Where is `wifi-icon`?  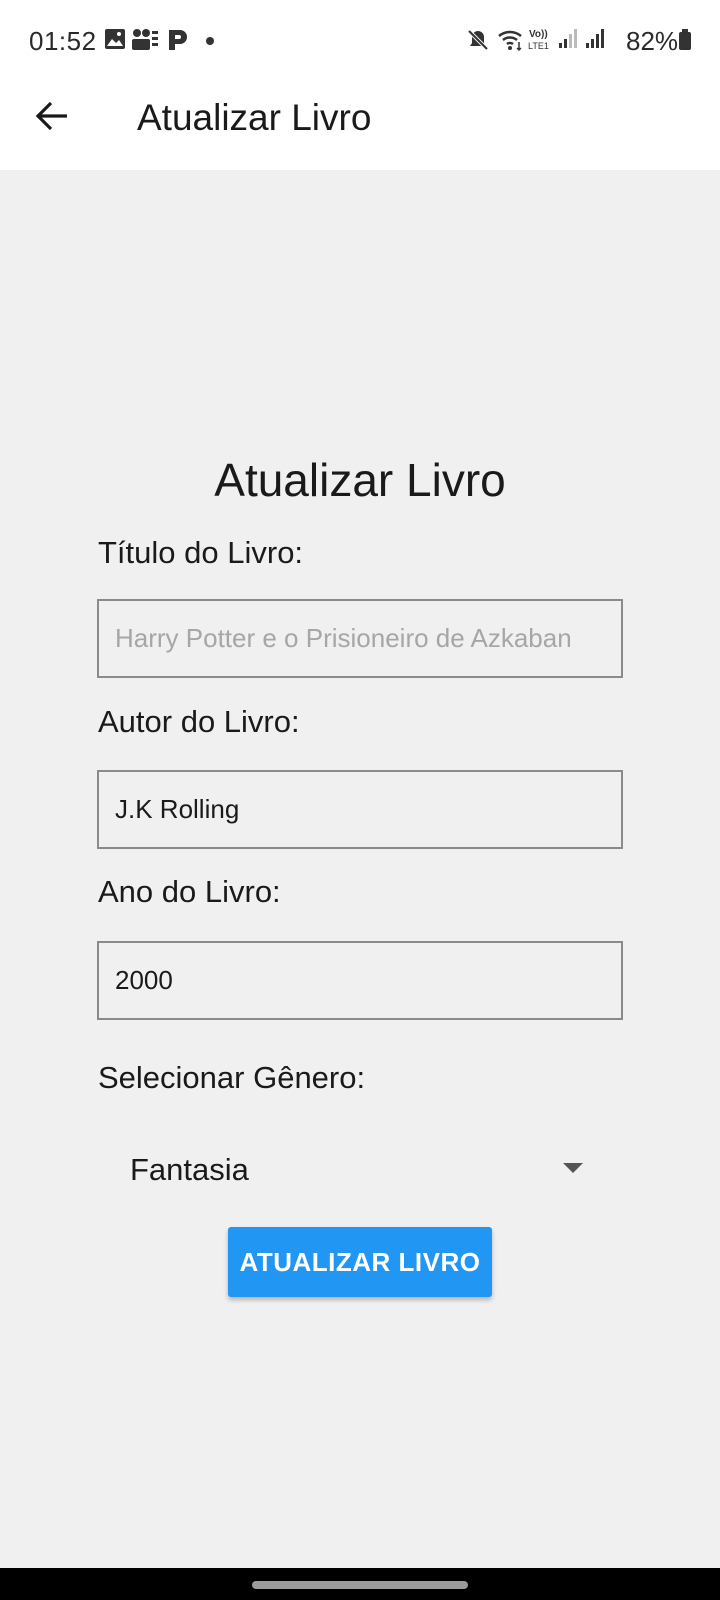
wifi-icon is located at coordinates (511, 42).